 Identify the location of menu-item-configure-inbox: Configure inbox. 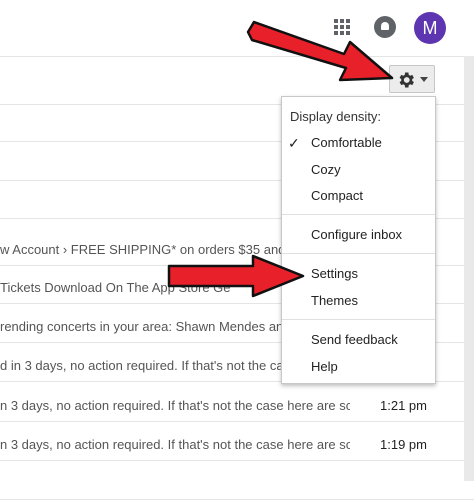
(356, 234).